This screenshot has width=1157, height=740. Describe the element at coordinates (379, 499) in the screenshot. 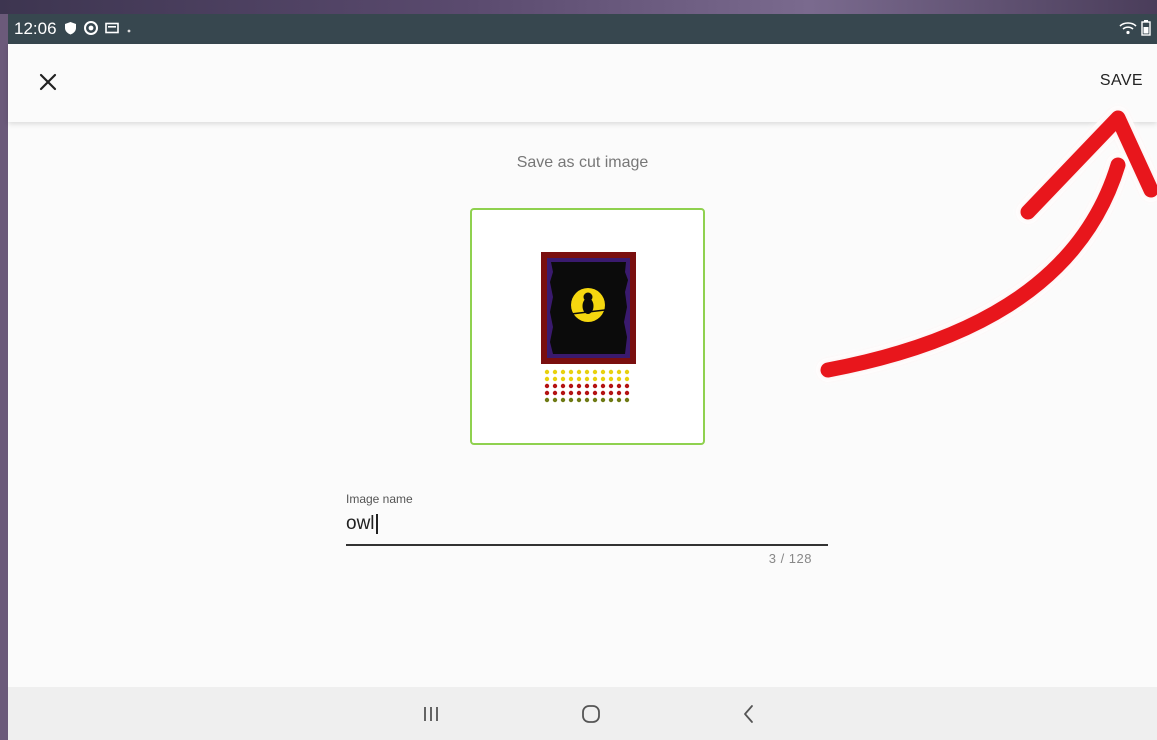

I see `image-name-label: Image name` at that location.